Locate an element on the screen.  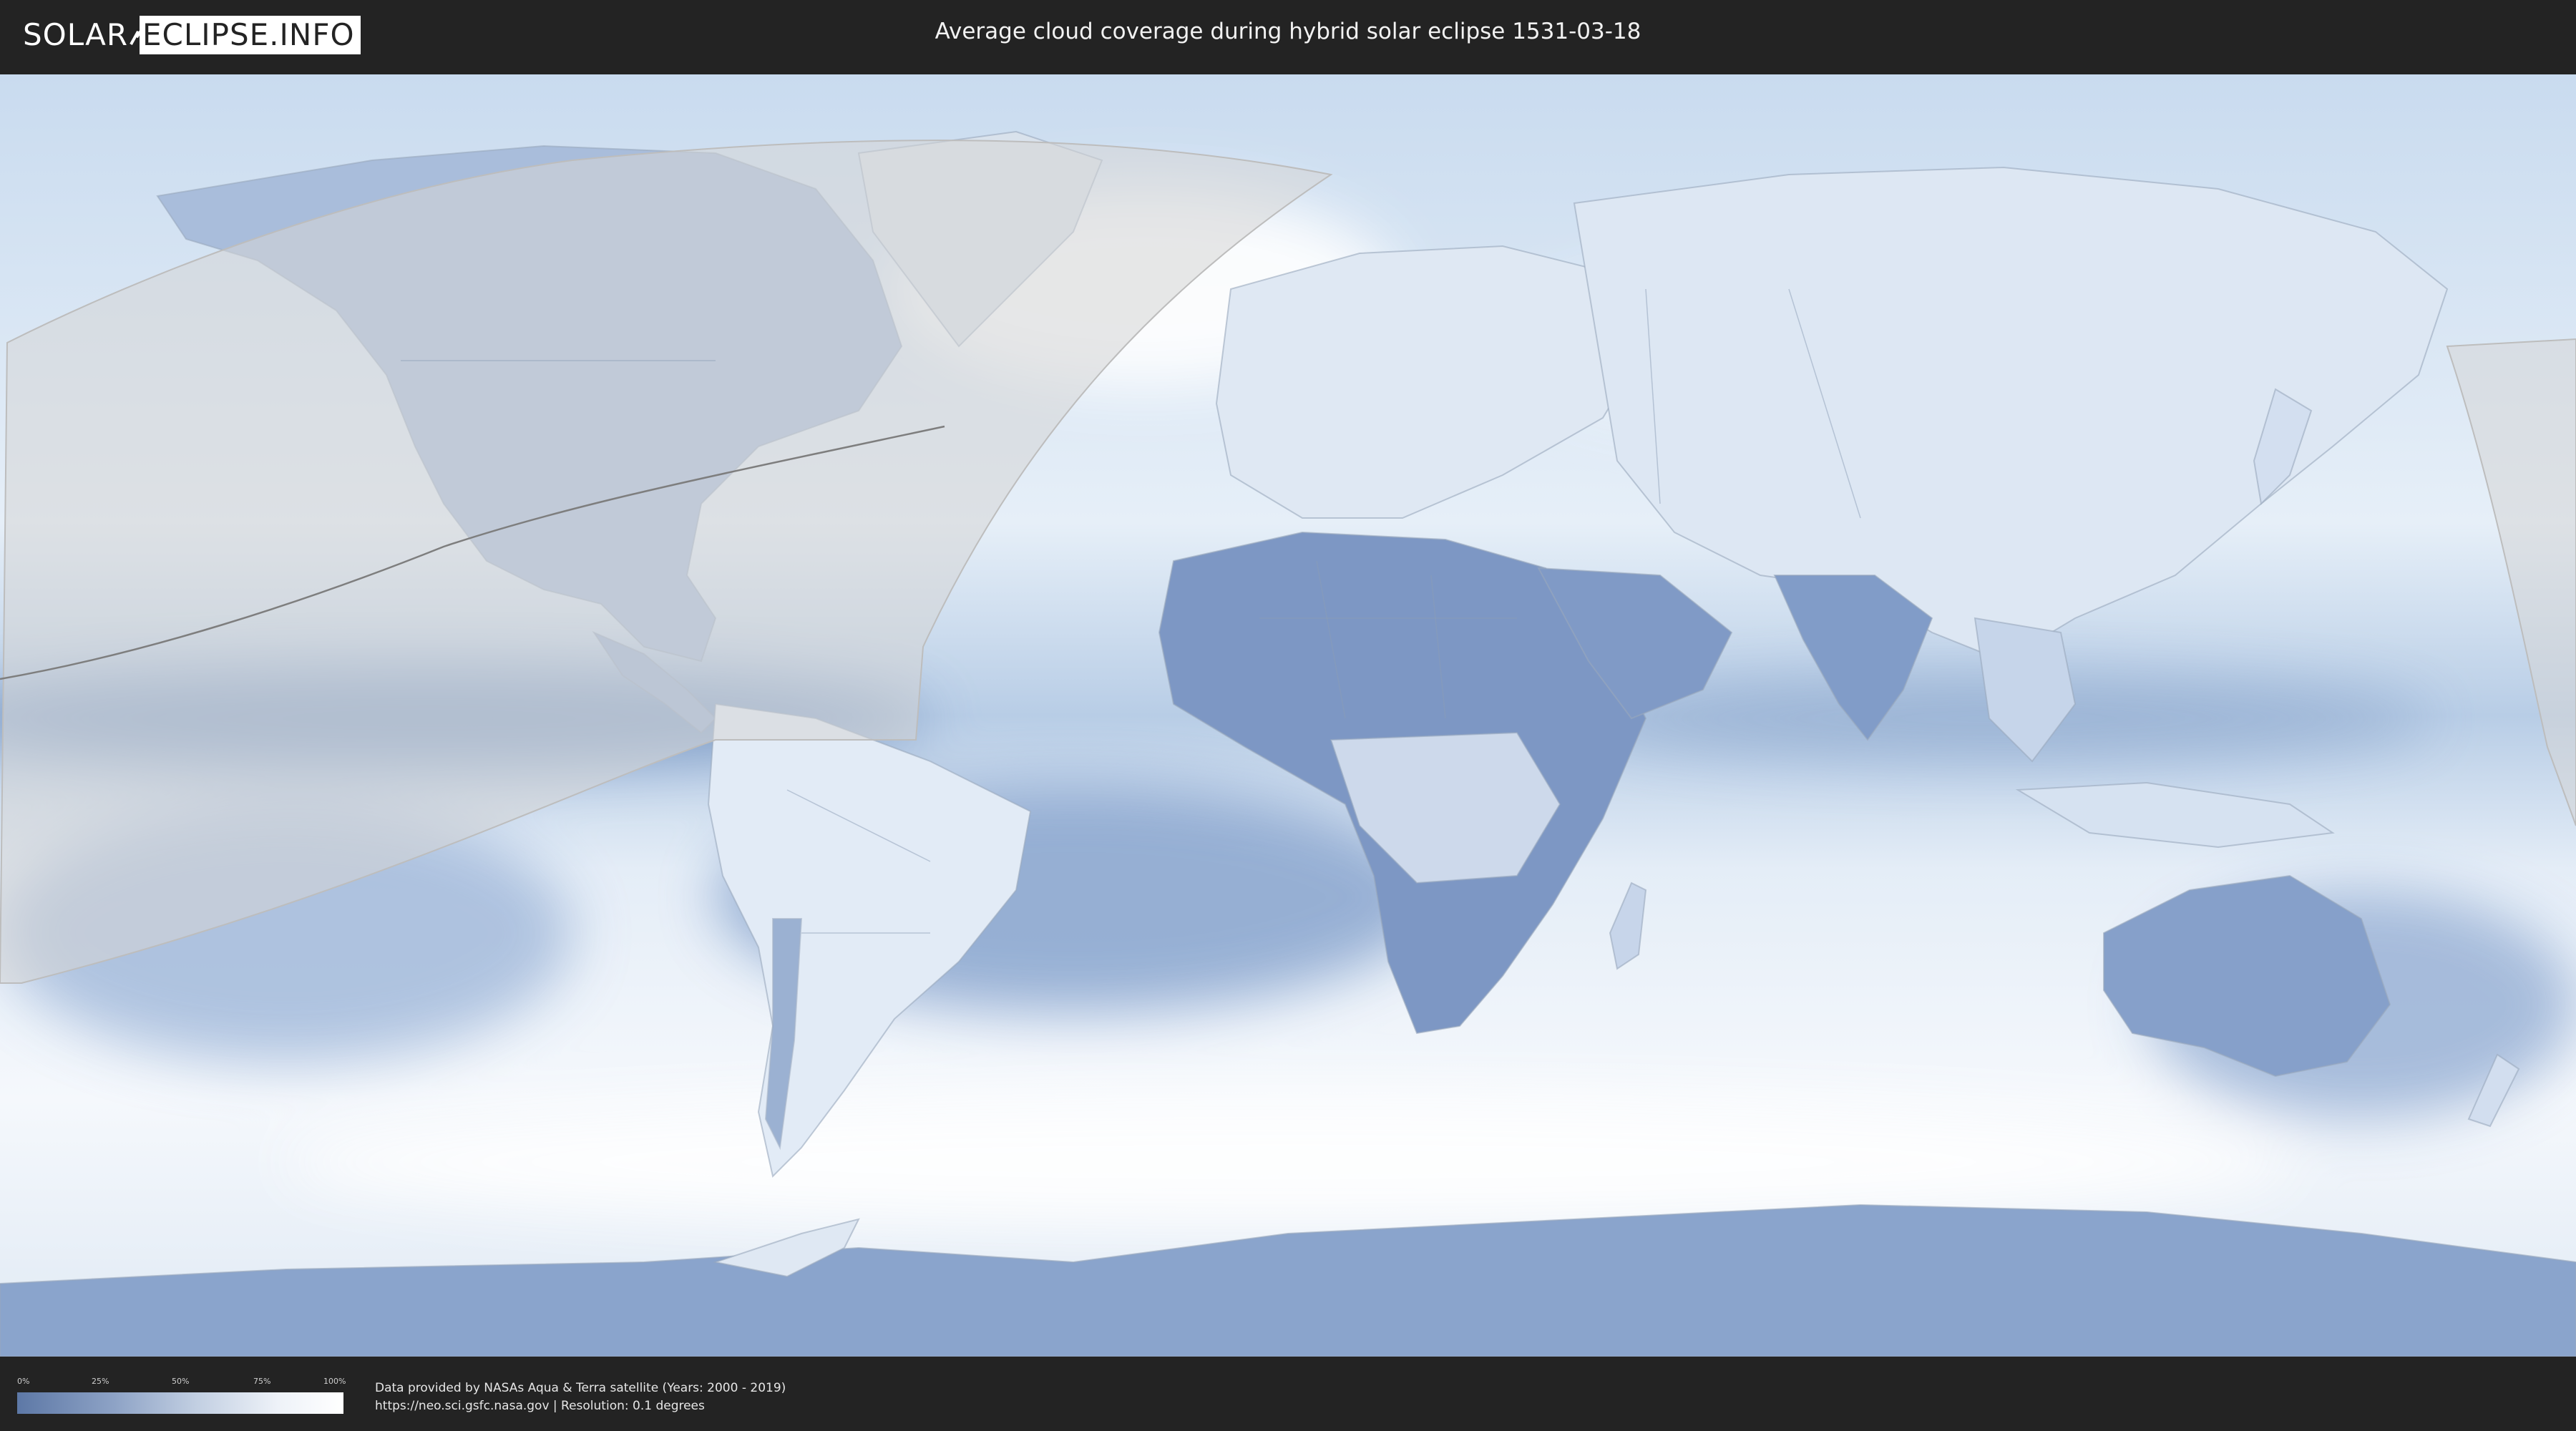
legend-gradient-bar is located at coordinates (180, 1403).